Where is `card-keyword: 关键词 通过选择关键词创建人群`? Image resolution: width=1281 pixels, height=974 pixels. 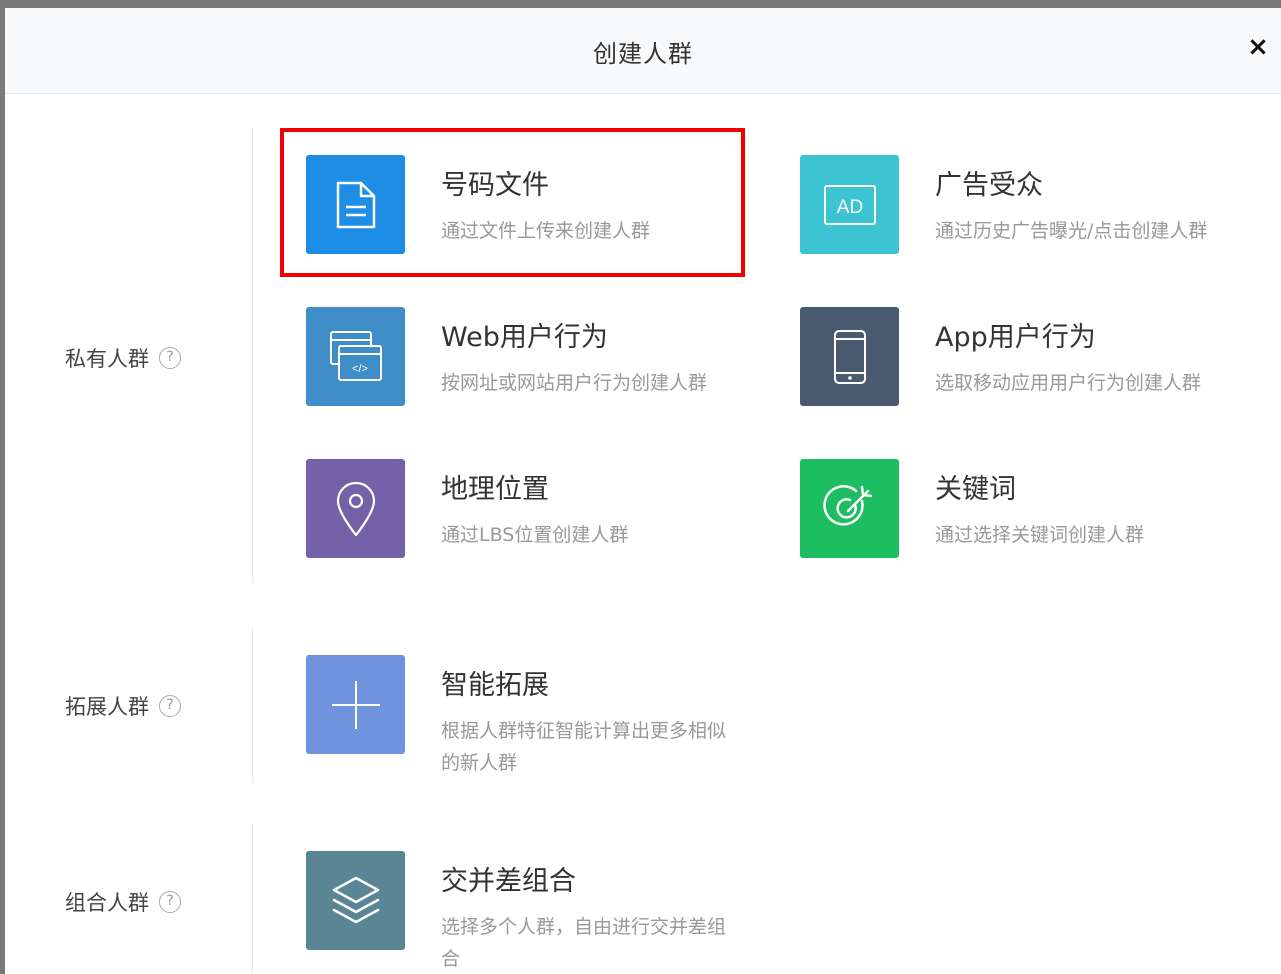
card-keyword: 关键词 通过选择关键词创建人群 is located at coordinates (1020, 509).